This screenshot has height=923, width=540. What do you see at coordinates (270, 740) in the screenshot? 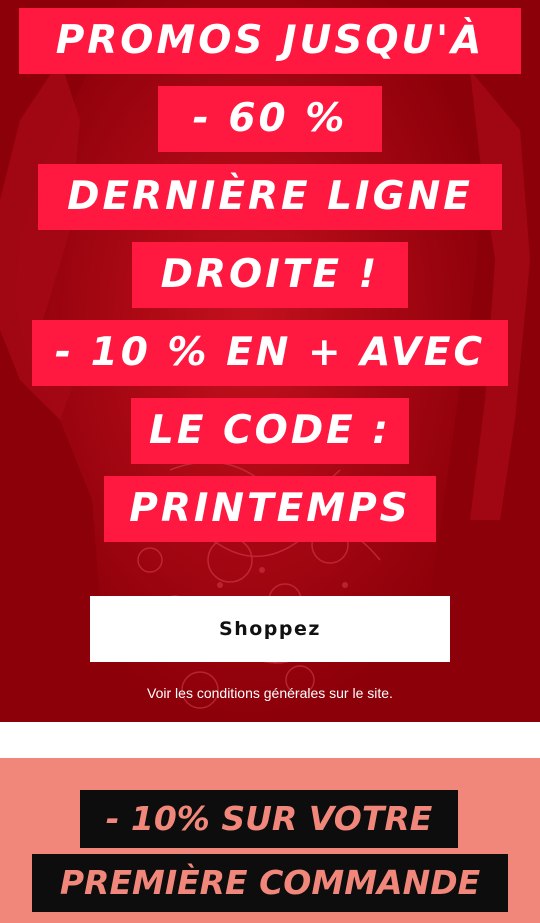
I see `section-divider` at bounding box center [270, 740].